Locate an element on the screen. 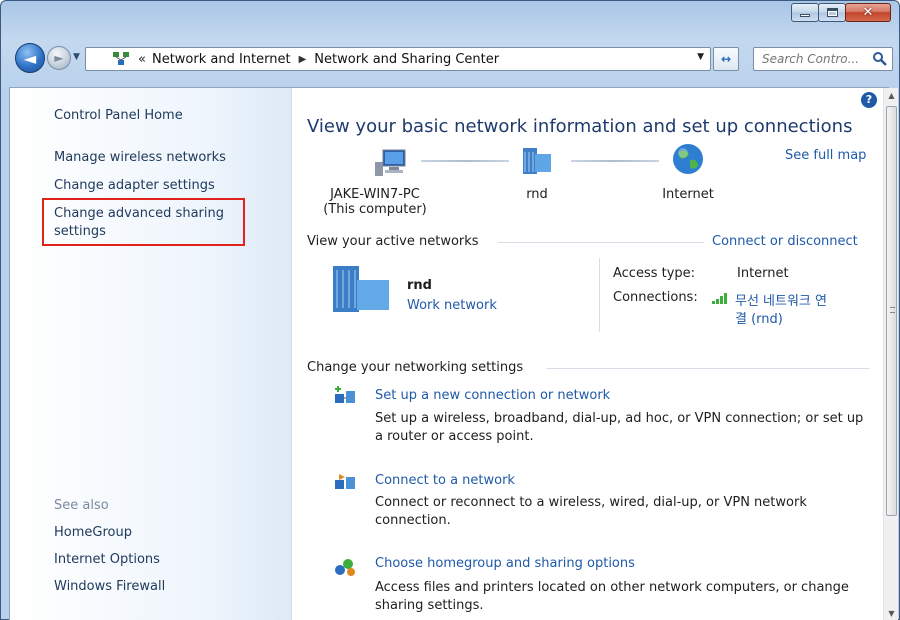  forward-arrow-icon: ► is located at coordinates (59, 58).